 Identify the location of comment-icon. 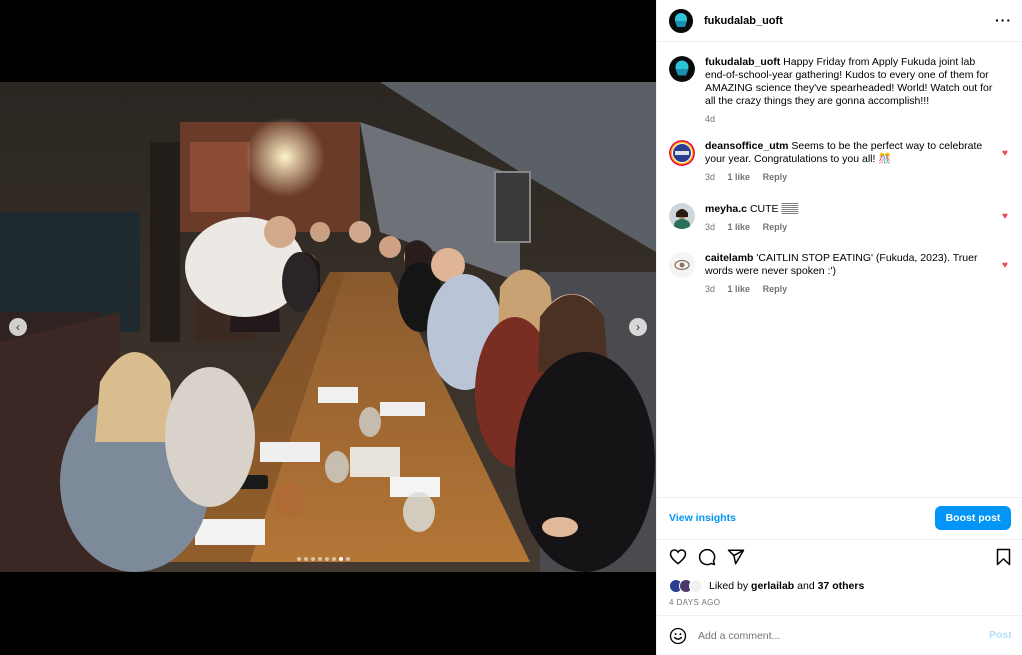
(707, 558).